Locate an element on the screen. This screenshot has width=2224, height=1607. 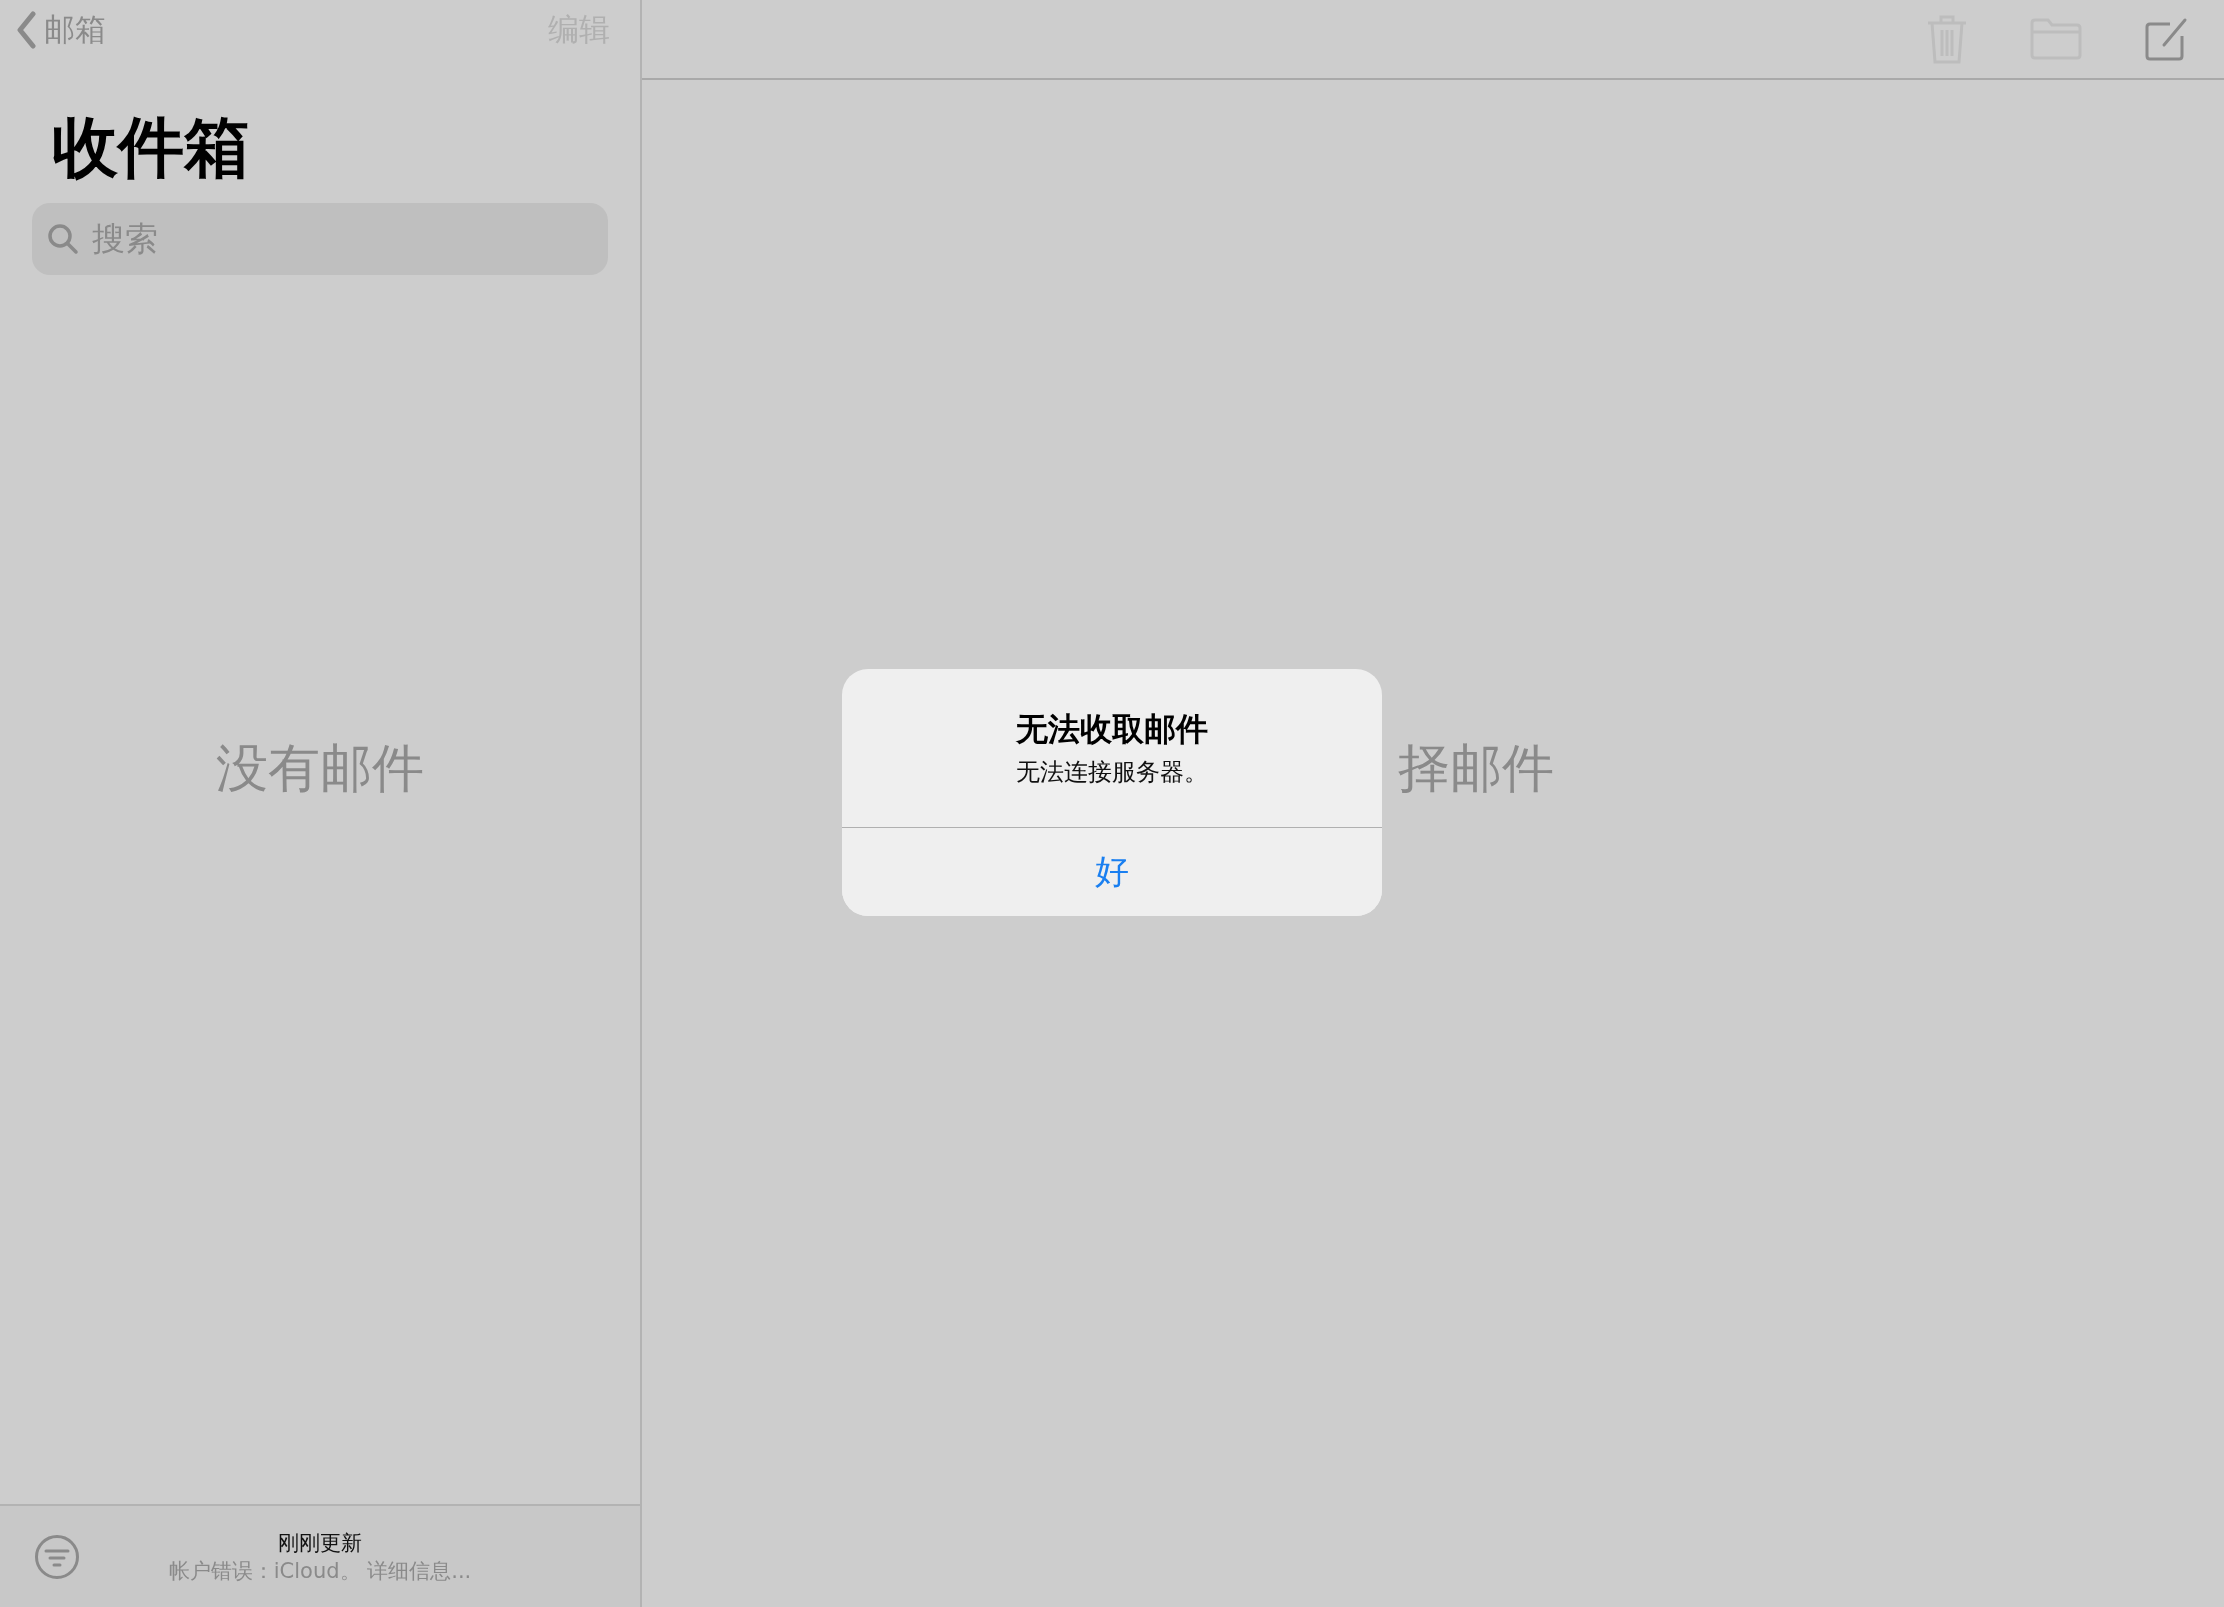
alert-message: 无法连接服务器。 is located at coordinates (1112, 772).